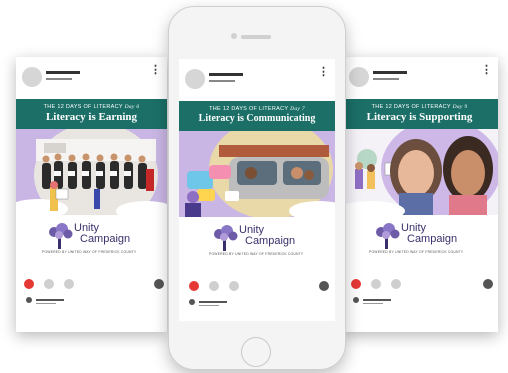 The height and width of the screenshot is (373, 508). Describe the element at coordinates (234, 36) in the screenshot. I see `camera-icon` at that location.